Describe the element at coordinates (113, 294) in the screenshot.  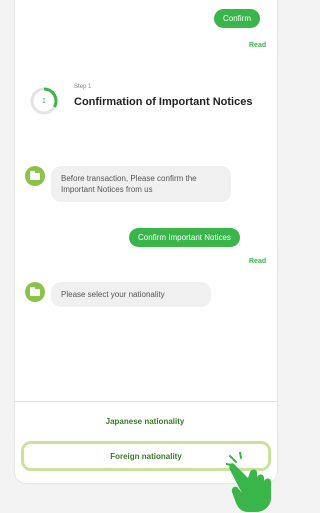
I see `bot-message-text: Please select your nationality` at that location.